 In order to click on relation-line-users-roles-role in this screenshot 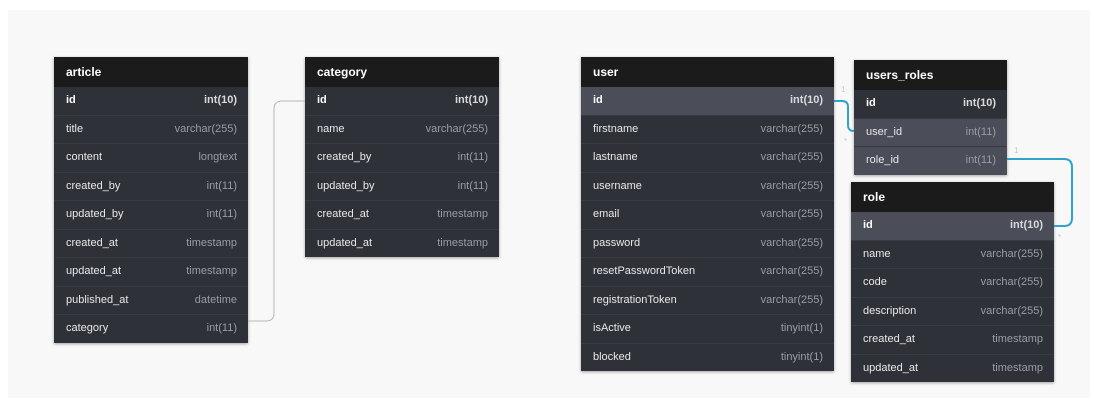, I will do `click(1040, 192)`.